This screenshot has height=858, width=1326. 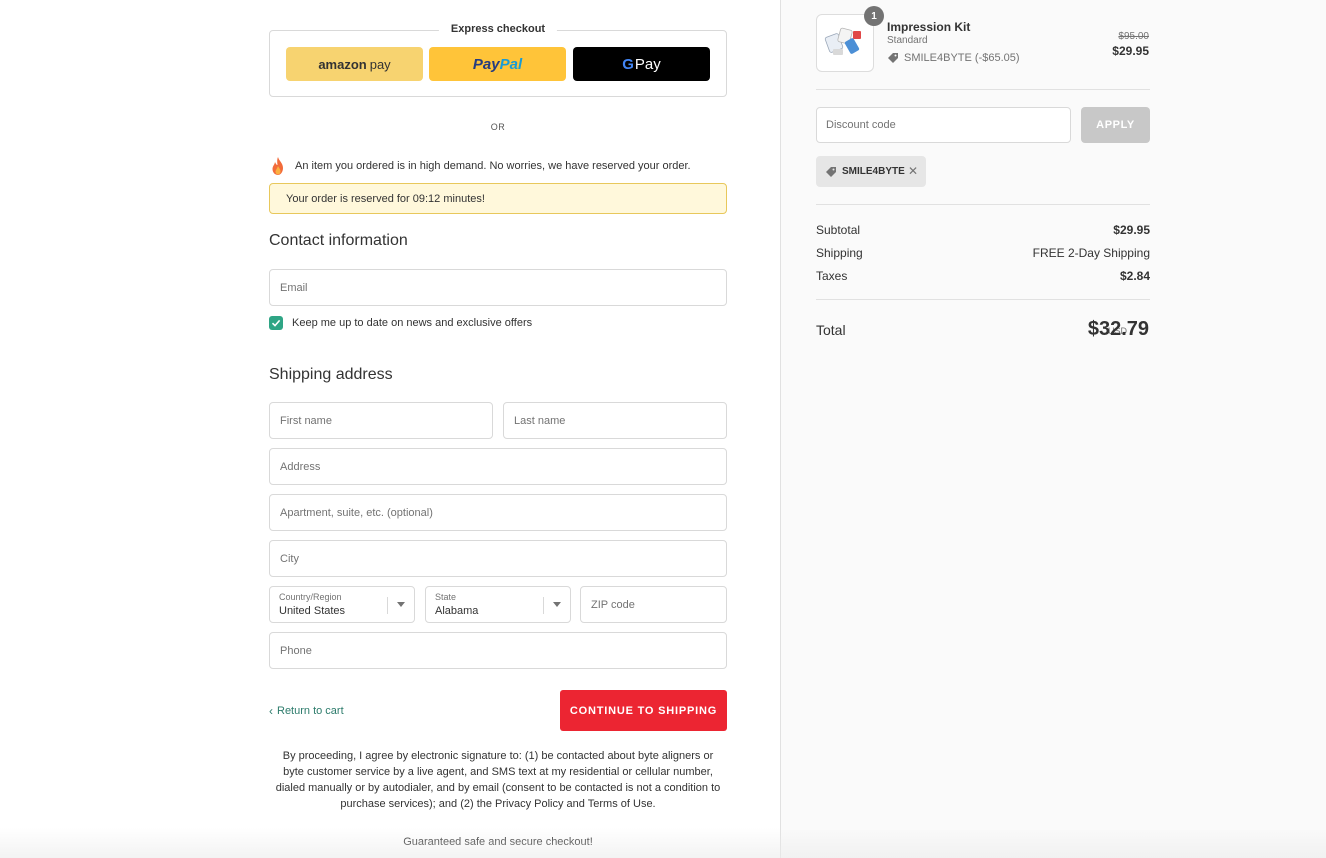 I want to click on total-label: Total, so click(x=831, y=330).